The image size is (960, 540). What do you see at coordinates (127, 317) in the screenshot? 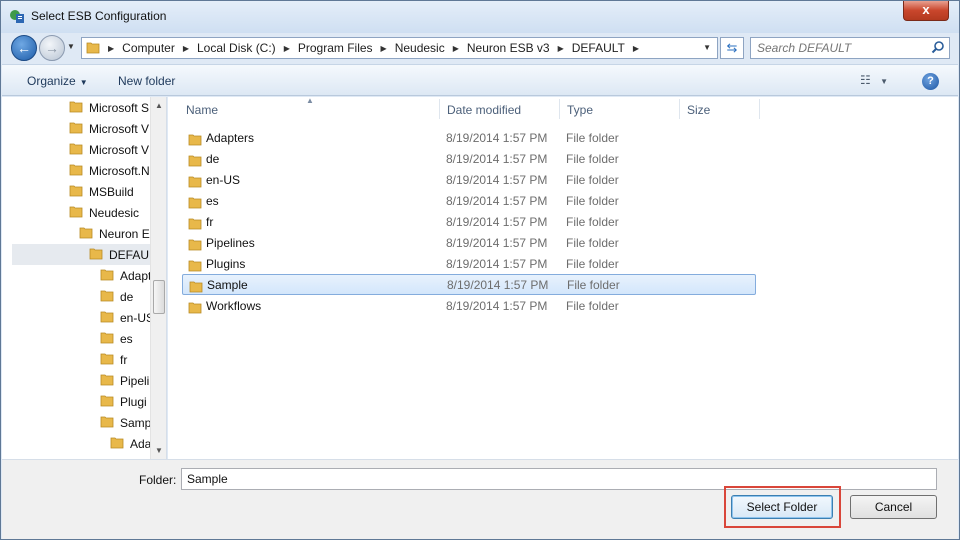
I see `tree-item: en-US` at bounding box center [127, 317].